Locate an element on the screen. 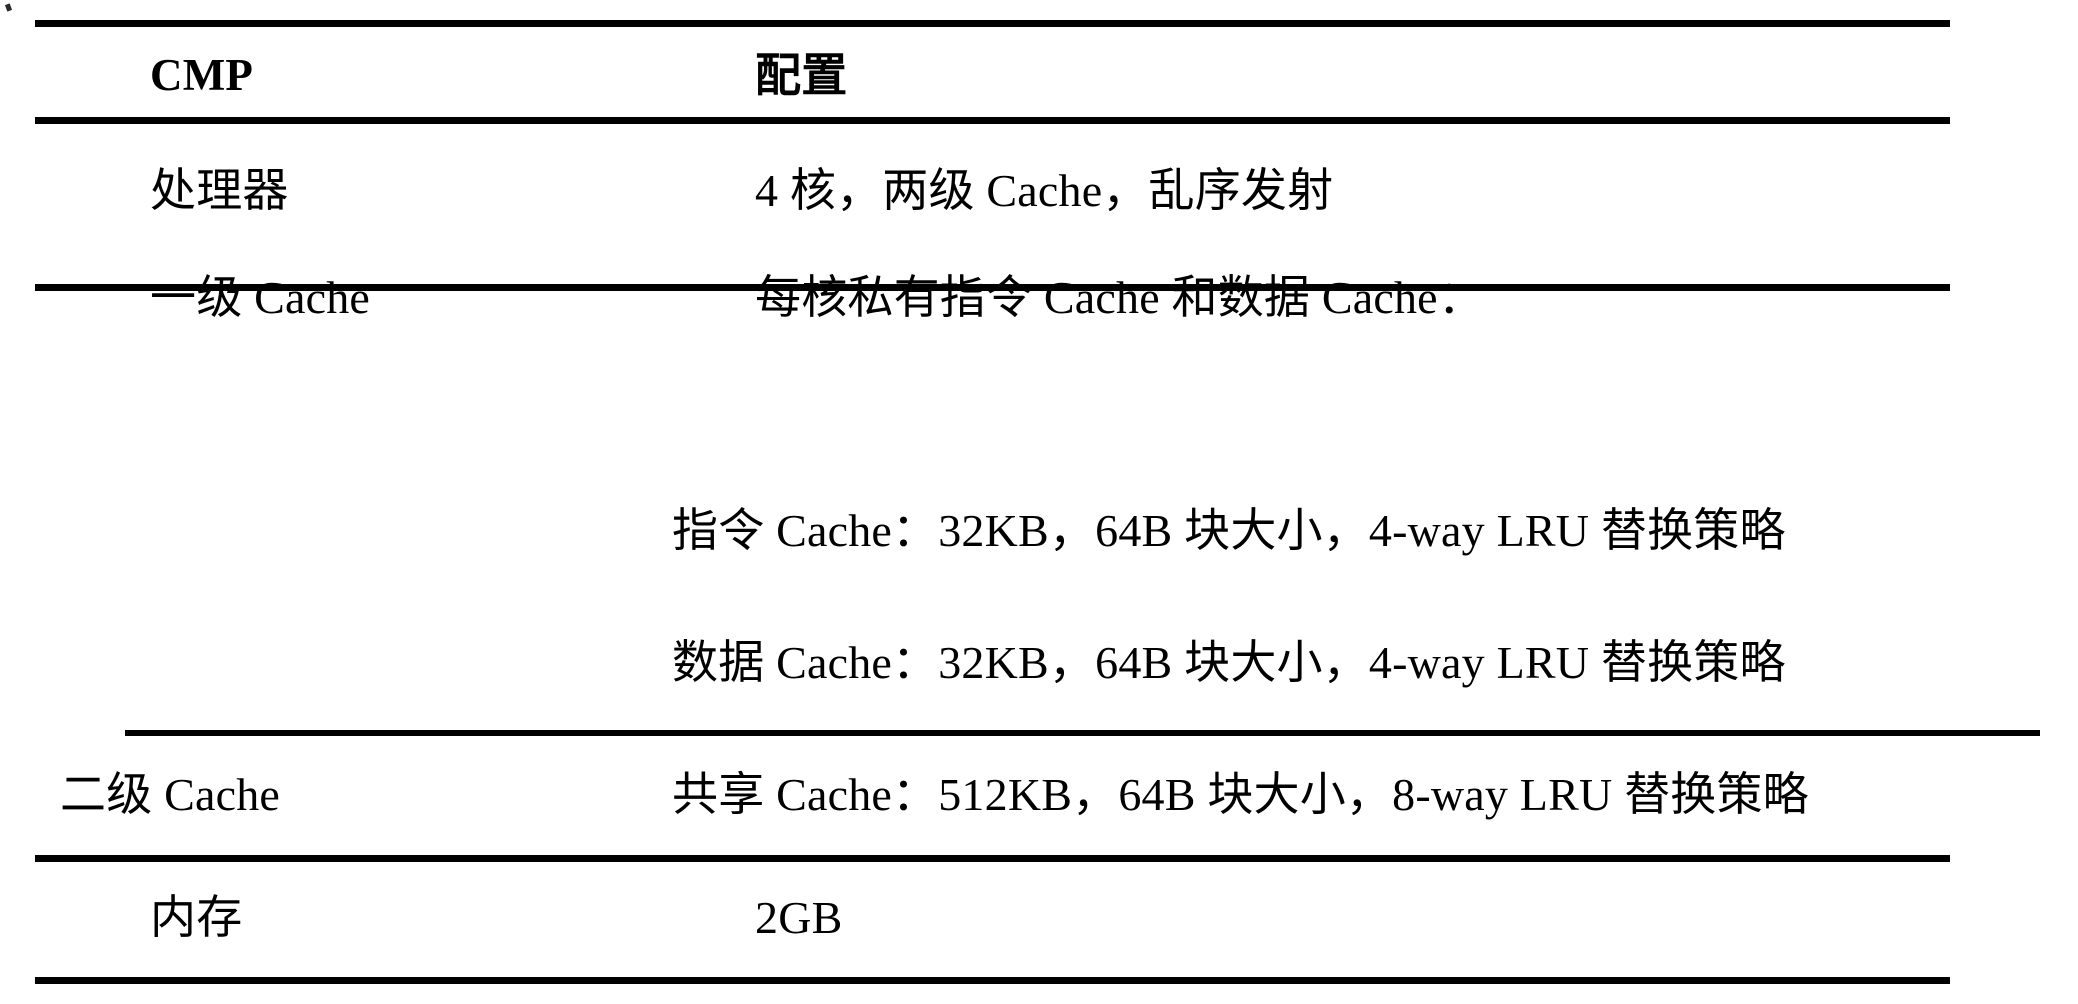  row-label-l2-cache: 二级 Cache is located at coordinates (170, 794).